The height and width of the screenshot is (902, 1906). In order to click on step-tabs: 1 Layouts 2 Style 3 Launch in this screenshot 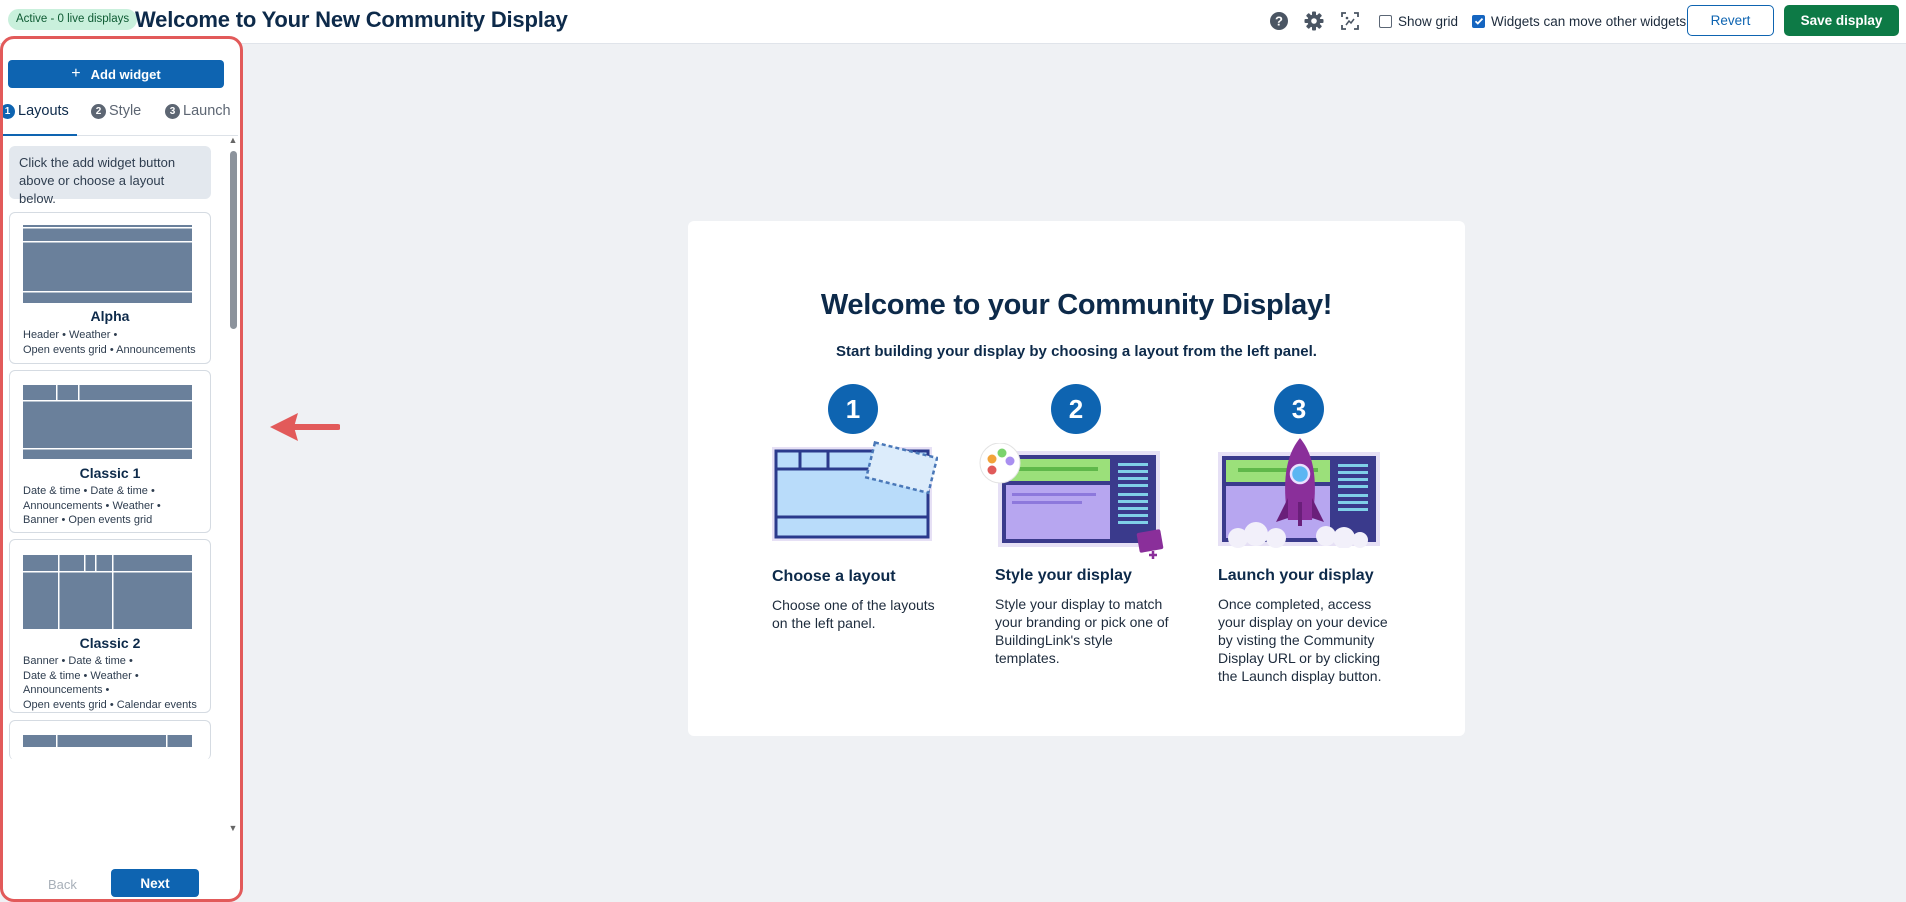, I will do `click(121, 111)`.